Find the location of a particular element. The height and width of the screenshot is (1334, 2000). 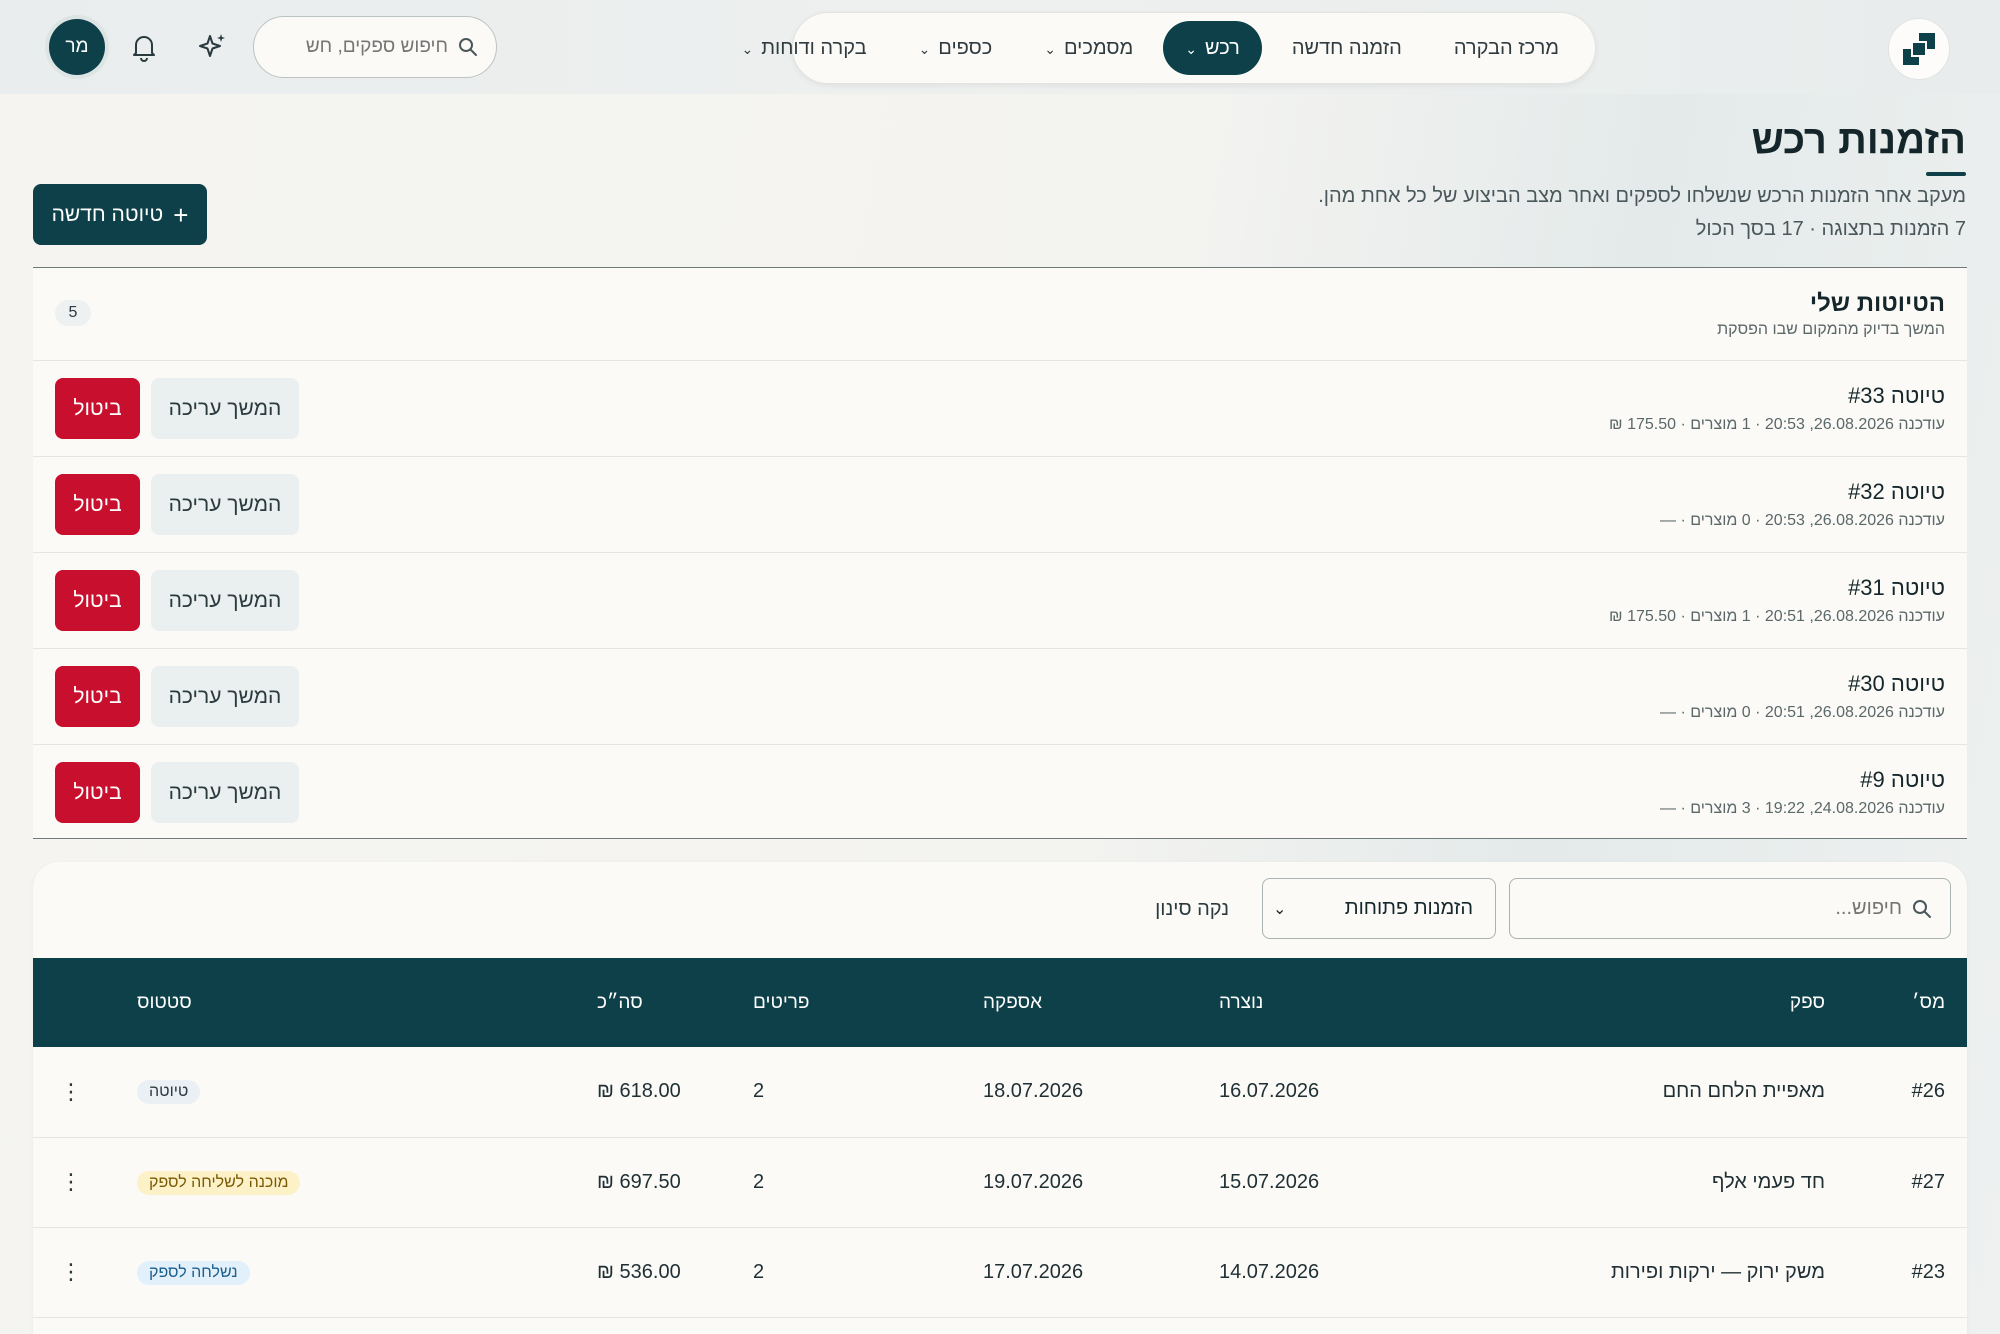

cell-total: 697.50 ₪ is located at coordinates (653, 1182).